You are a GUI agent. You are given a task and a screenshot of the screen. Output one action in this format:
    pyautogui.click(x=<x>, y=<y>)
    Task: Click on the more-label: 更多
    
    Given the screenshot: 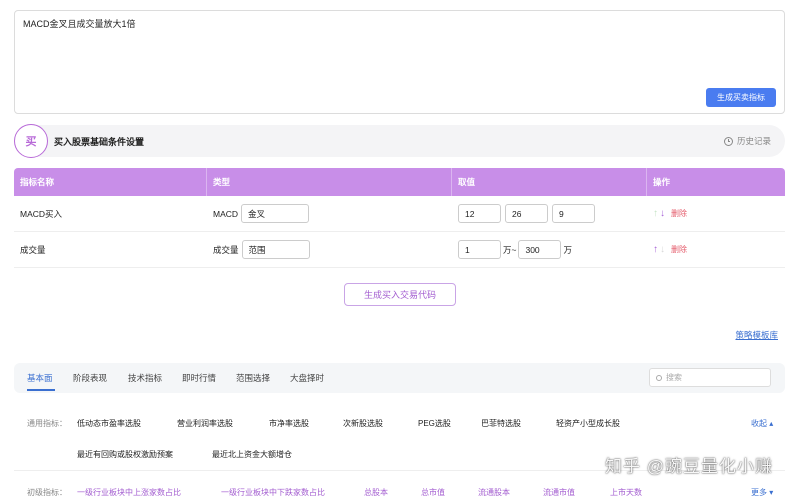 What is the action you would take?
    pyautogui.click(x=759, y=492)
    